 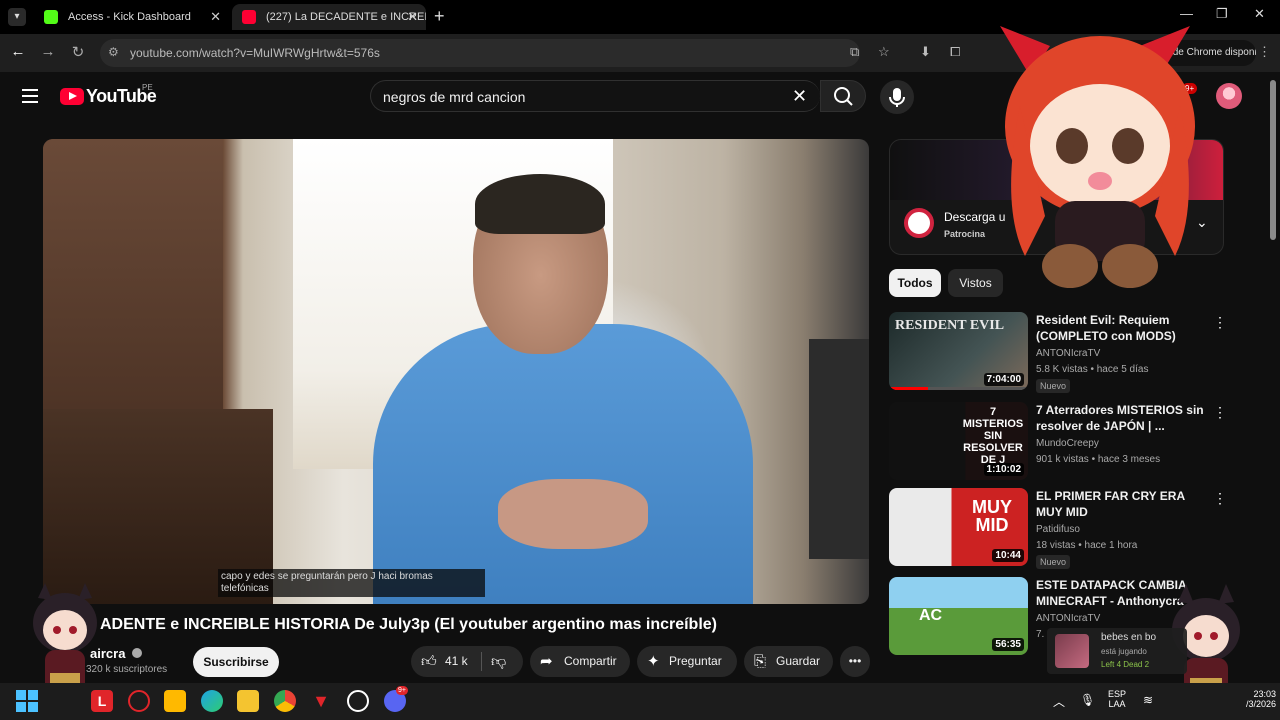 I want to click on video-thumbnail: MUY MID 10:44, so click(x=958, y=527).